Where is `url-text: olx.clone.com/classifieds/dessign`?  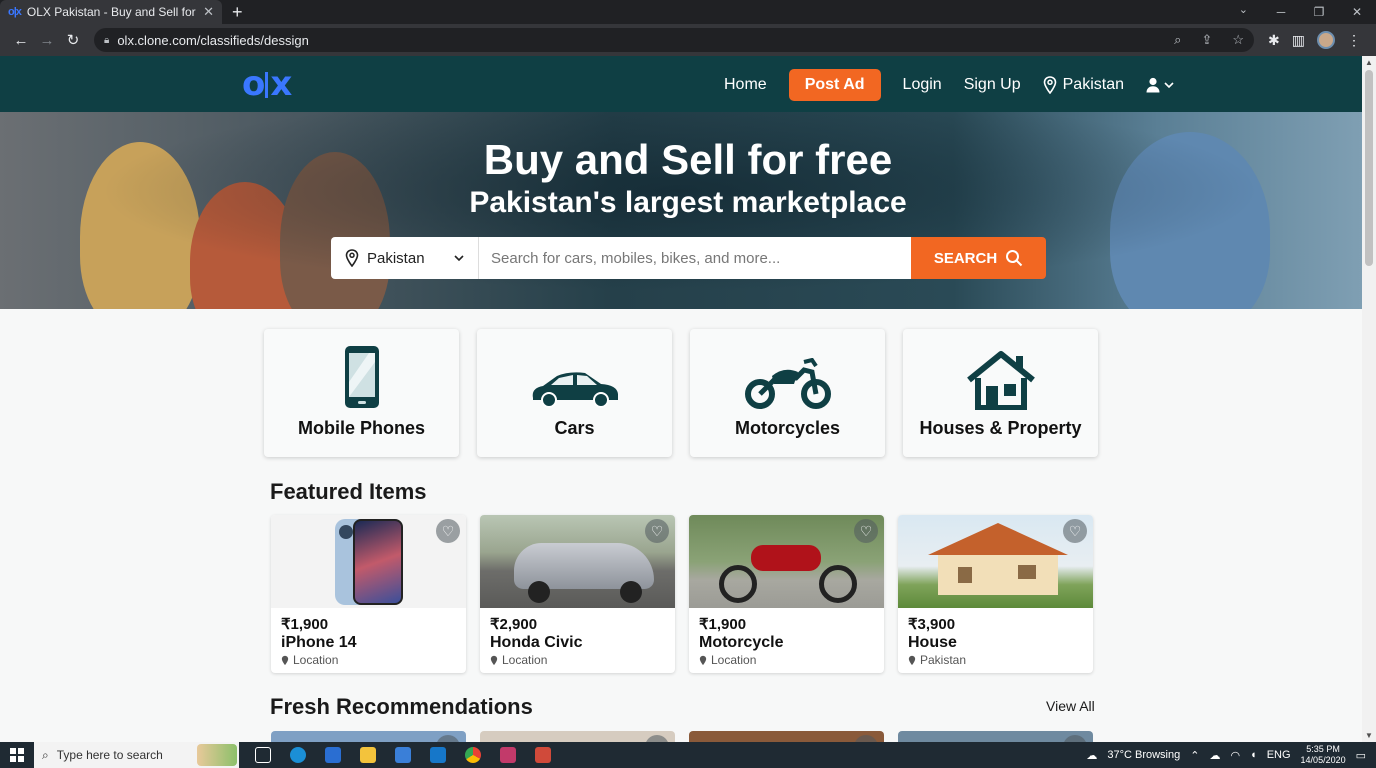
url-text: olx.clone.com/classifieds/dessign is located at coordinates (635, 40).